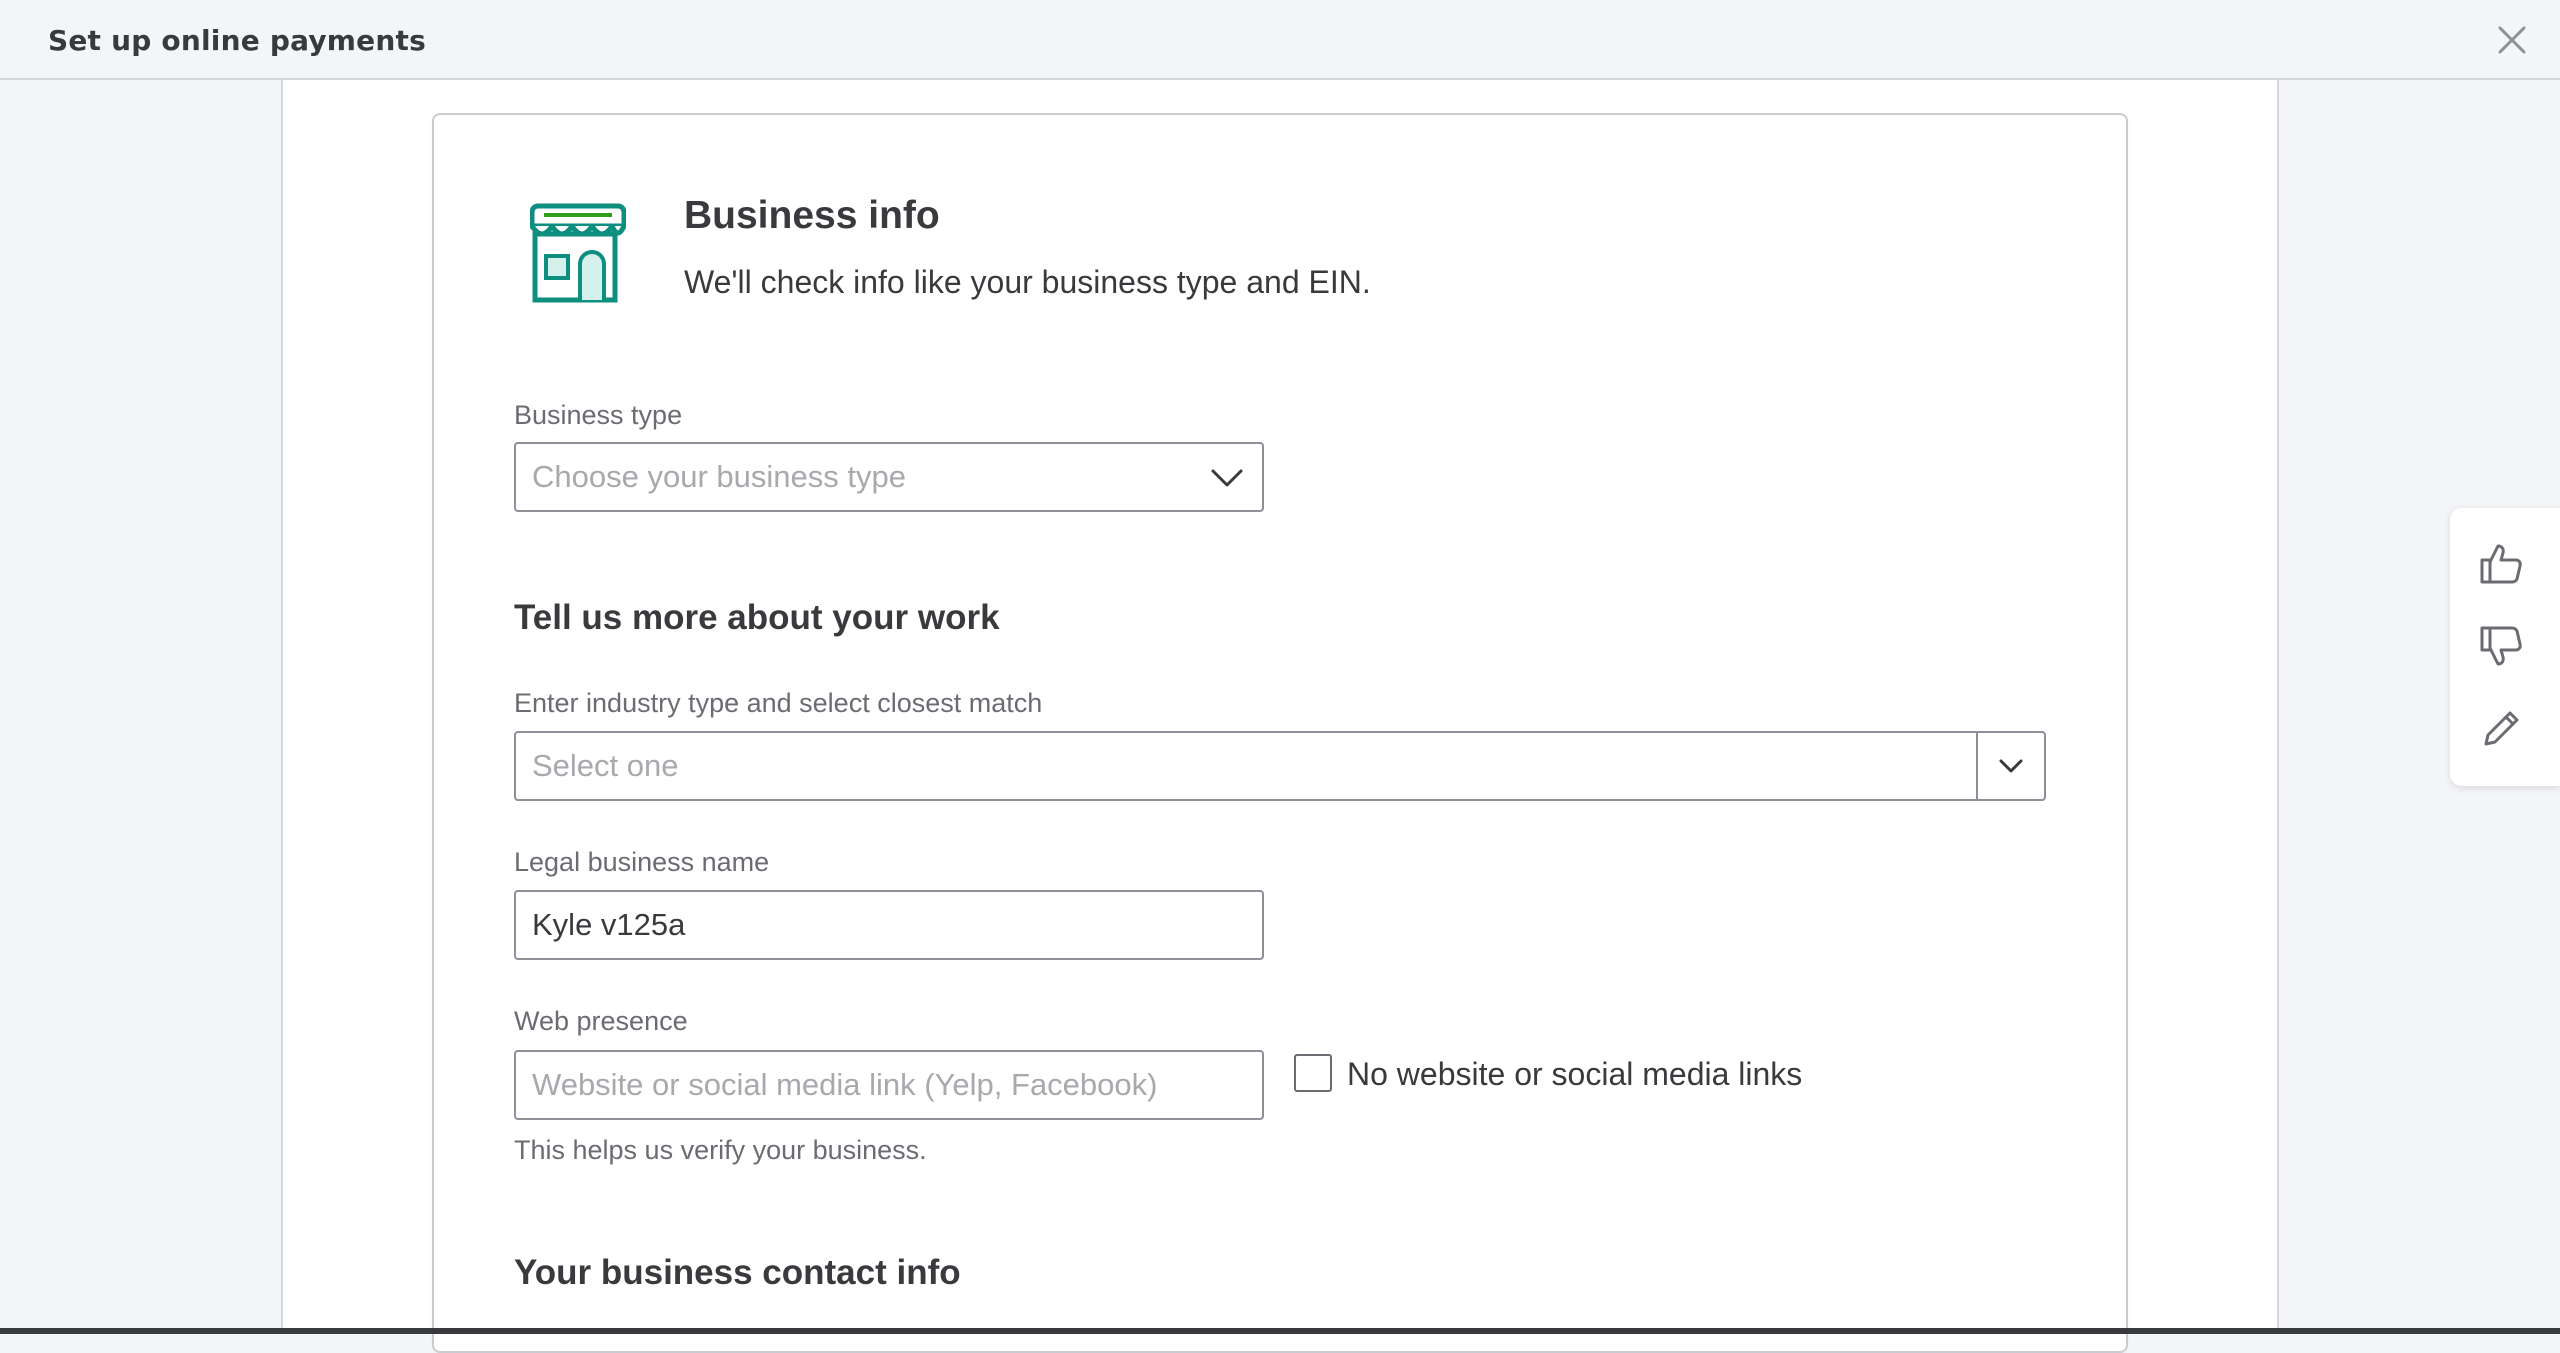 The image size is (2560, 1353). What do you see at coordinates (2501, 563) in the screenshot?
I see `thumbs-up-icon` at bounding box center [2501, 563].